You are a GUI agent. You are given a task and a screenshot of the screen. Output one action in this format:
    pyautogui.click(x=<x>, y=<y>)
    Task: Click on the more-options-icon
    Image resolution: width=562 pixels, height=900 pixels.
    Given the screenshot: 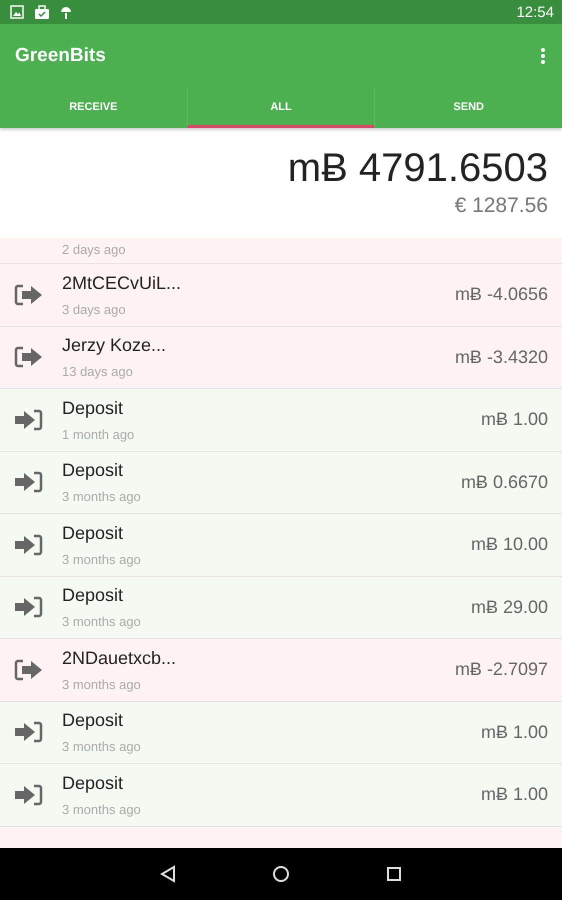 What is the action you would take?
    pyautogui.click(x=543, y=56)
    